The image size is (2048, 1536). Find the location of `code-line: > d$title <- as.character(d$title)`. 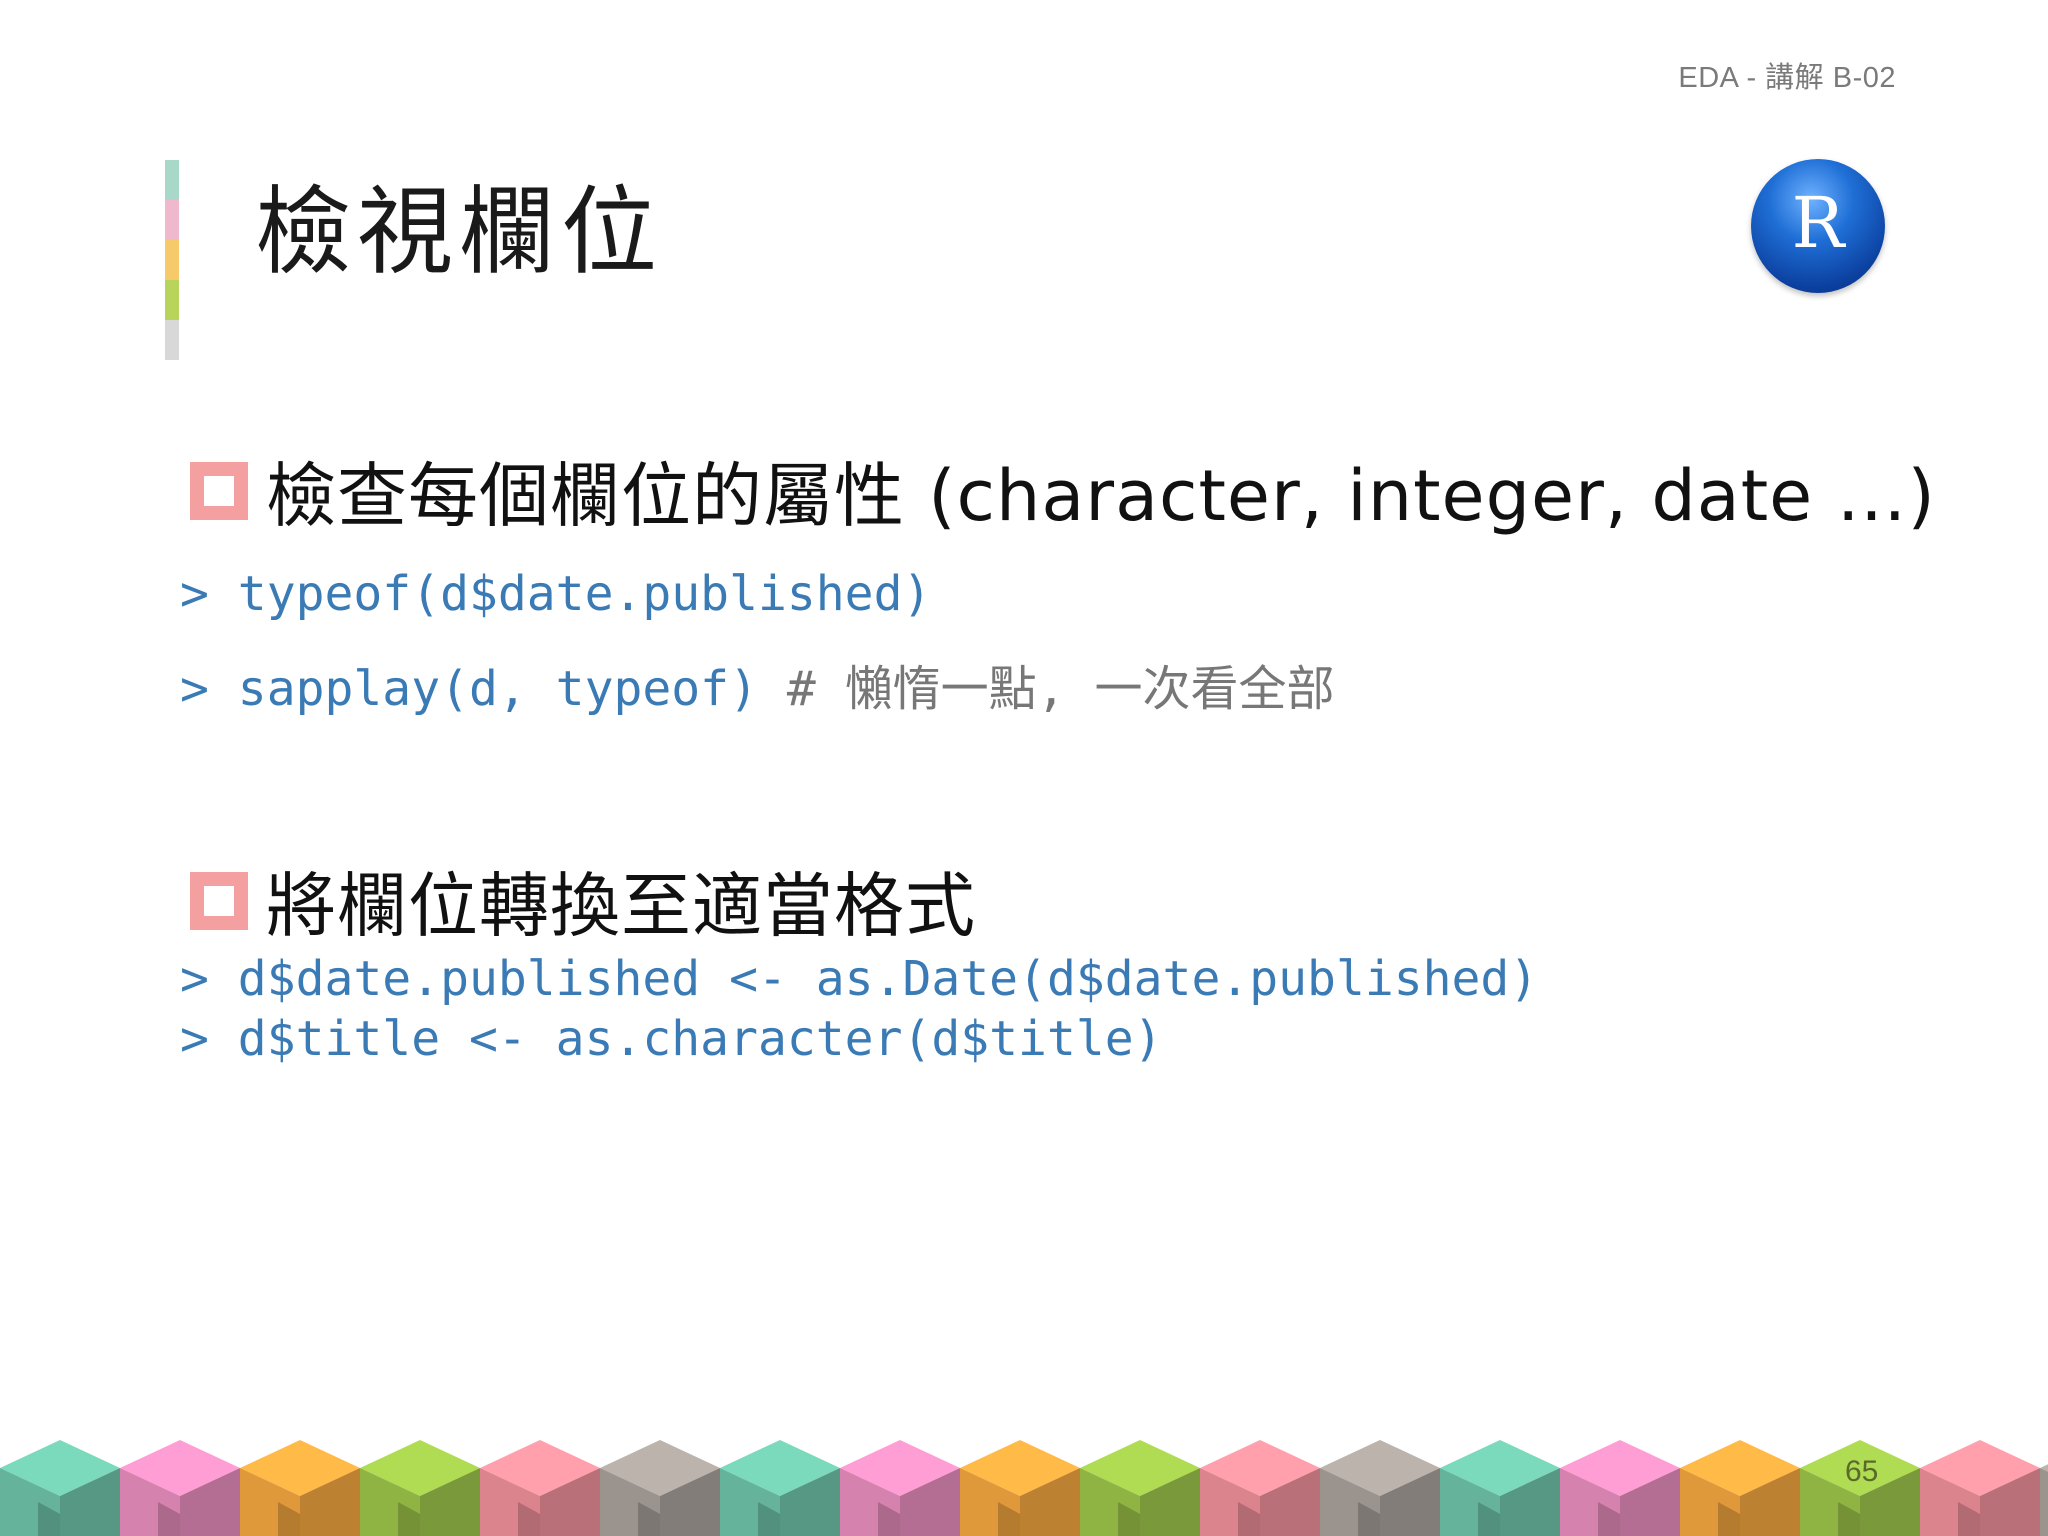

code-line: > d$title <- as.character(d$title) is located at coordinates (671, 1039).